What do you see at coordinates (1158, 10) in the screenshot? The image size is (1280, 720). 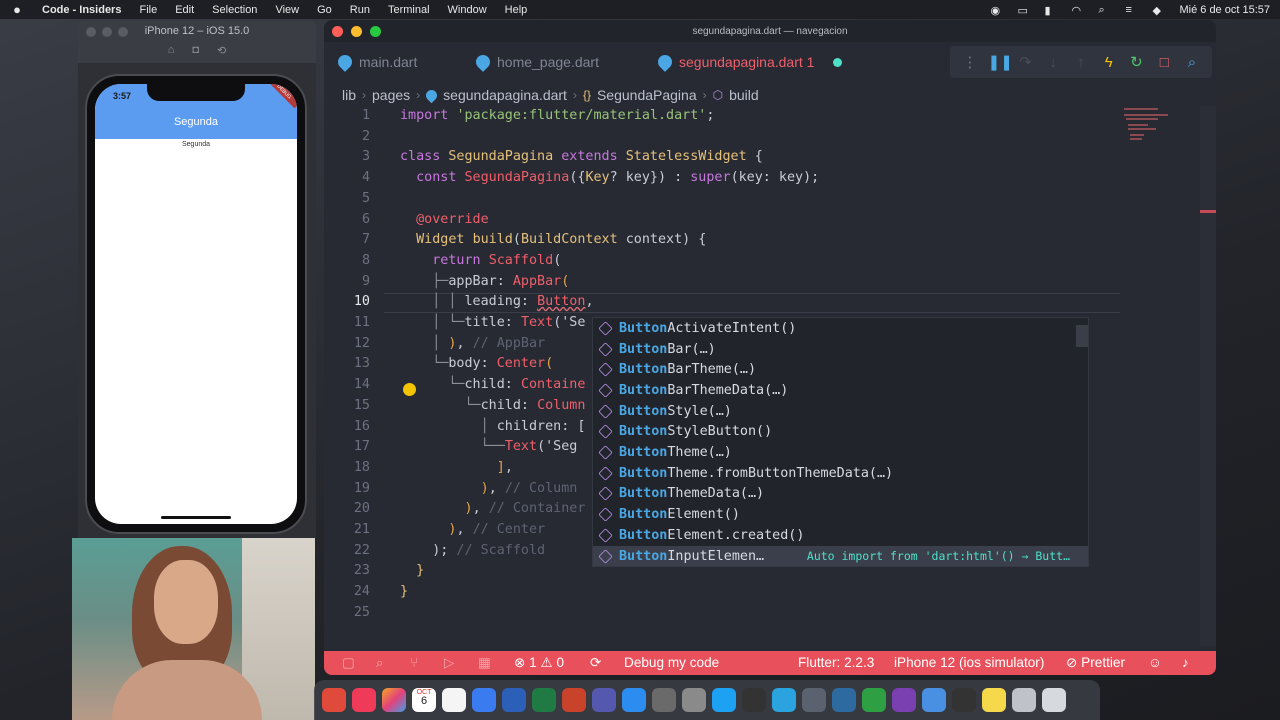 I see `siri-icon: ◆` at bounding box center [1158, 10].